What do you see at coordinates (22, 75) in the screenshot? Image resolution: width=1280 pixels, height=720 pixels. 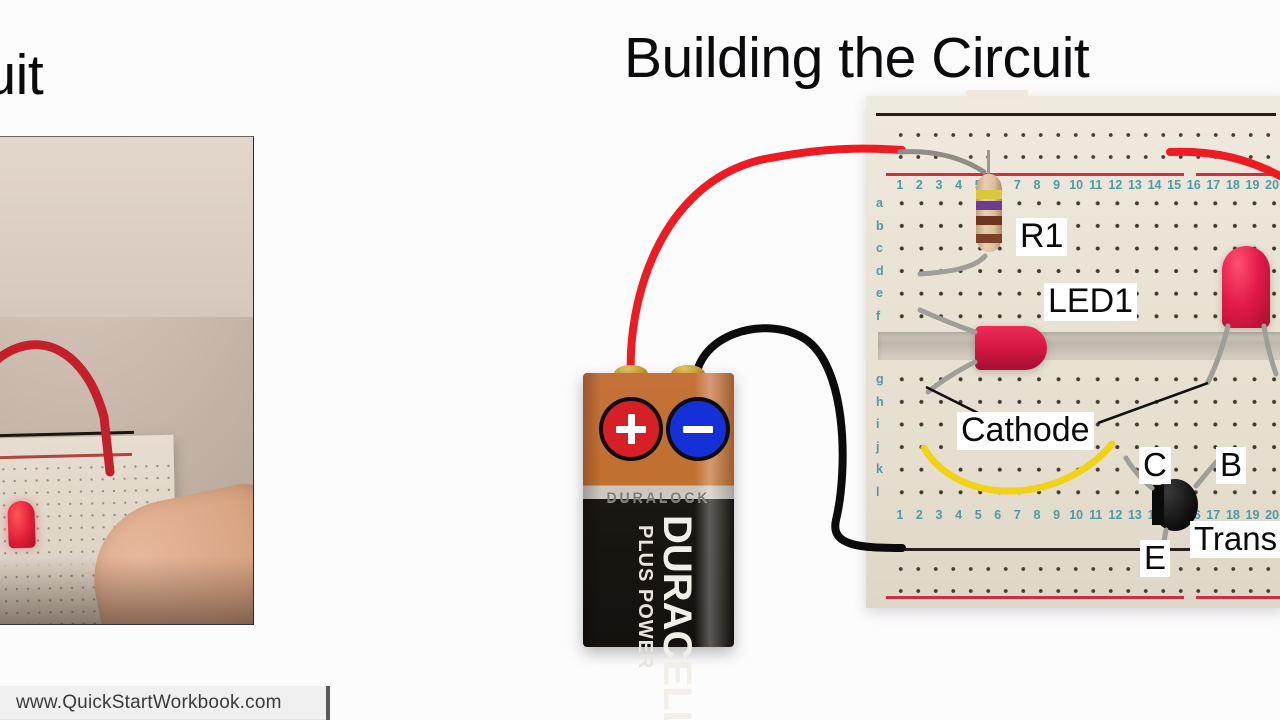 I see `previous-slide-title-fragment: rcuit` at bounding box center [22, 75].